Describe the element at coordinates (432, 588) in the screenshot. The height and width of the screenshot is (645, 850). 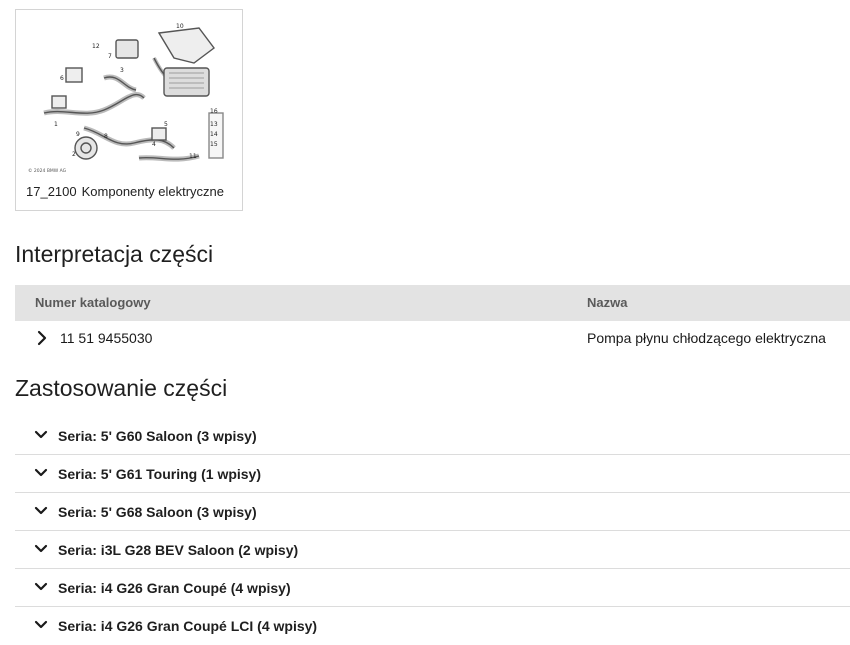
I see `series-accordion-item: Seria: i4 G26 Gran Coupé (4 wpisy)` at that location.